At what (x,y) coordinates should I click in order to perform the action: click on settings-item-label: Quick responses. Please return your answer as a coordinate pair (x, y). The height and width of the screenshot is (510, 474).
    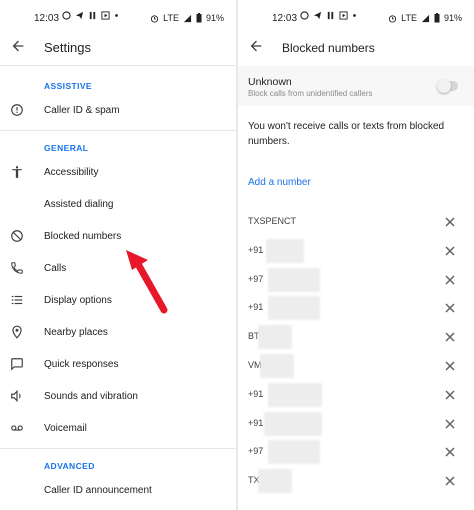
    Looking at the image, I should click on (81, 364).